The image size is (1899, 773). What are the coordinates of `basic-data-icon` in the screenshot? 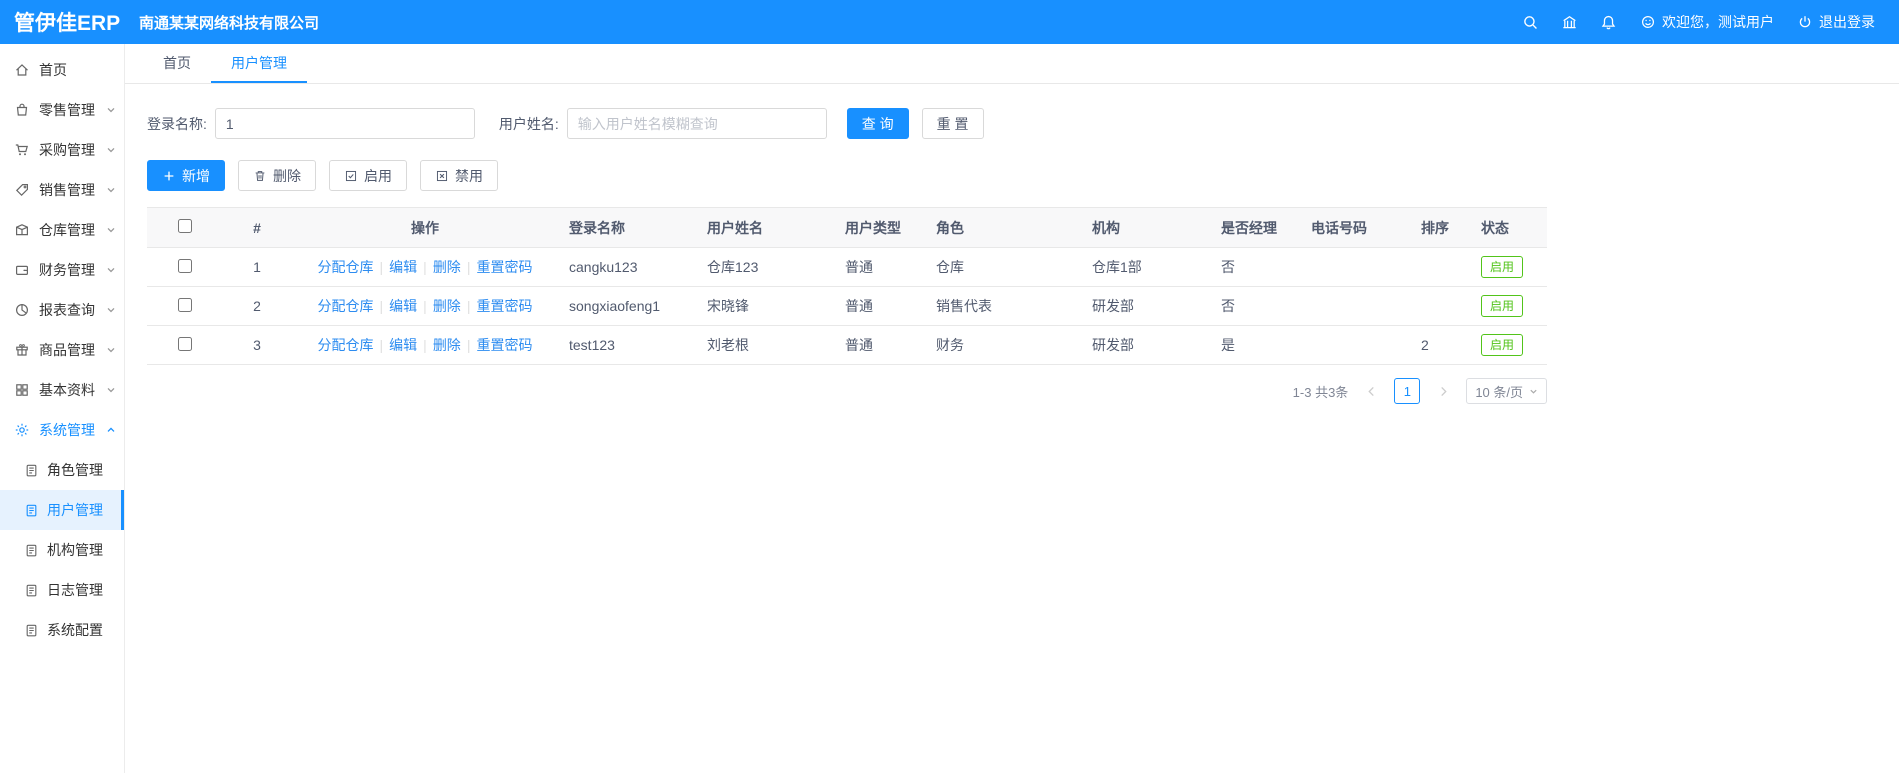 It's located at (22, 390).